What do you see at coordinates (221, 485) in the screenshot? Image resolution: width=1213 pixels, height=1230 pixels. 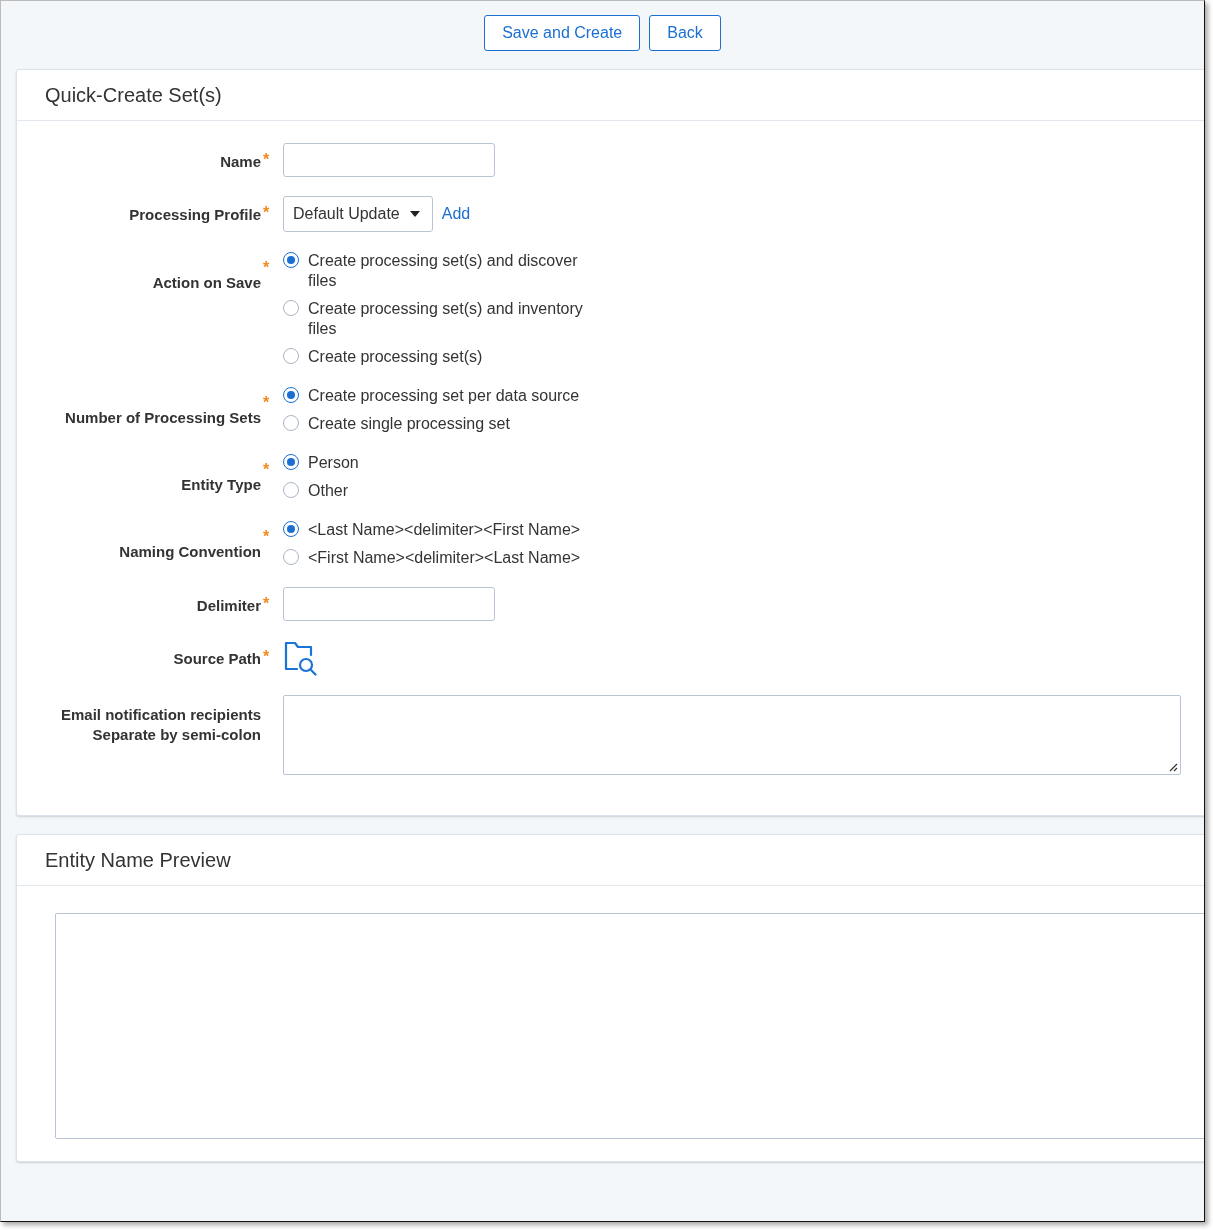 I see `field-label: Entity Type` at bounding box center [221, 485].